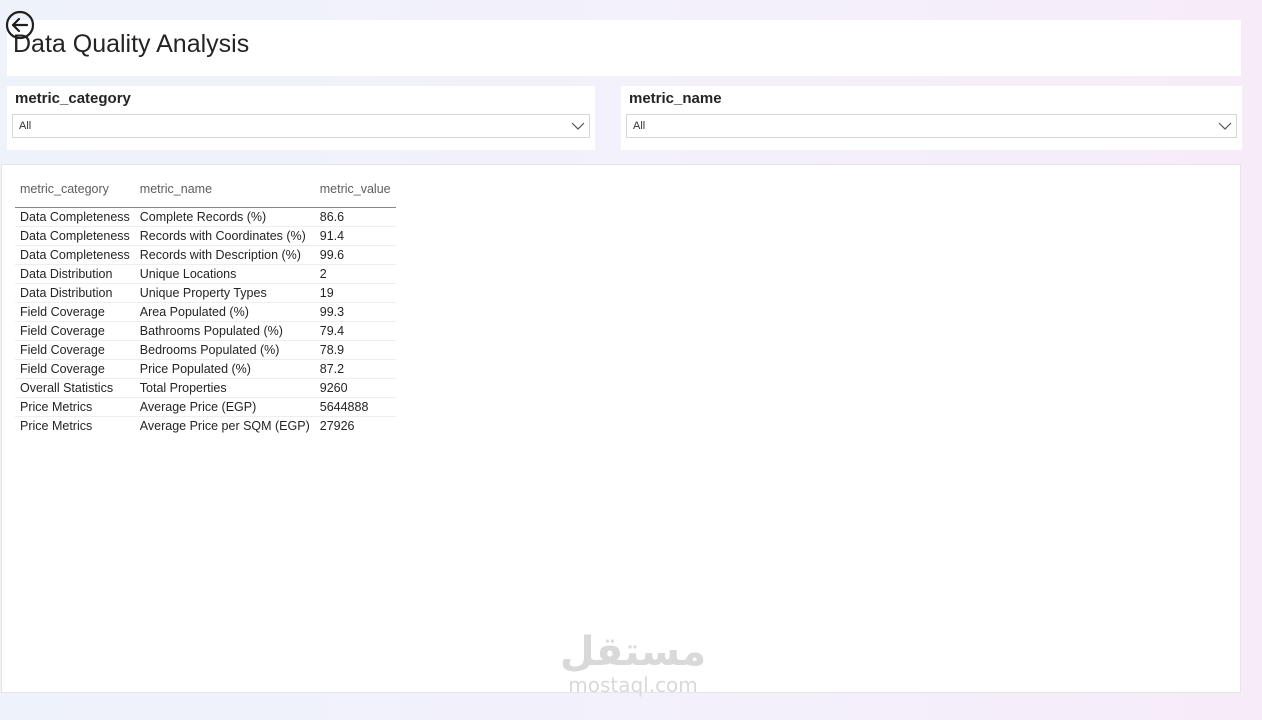 The width and height of the screenshot is (1262, 720). I want to click on metric-value-cell: 2, so click(355, 274).